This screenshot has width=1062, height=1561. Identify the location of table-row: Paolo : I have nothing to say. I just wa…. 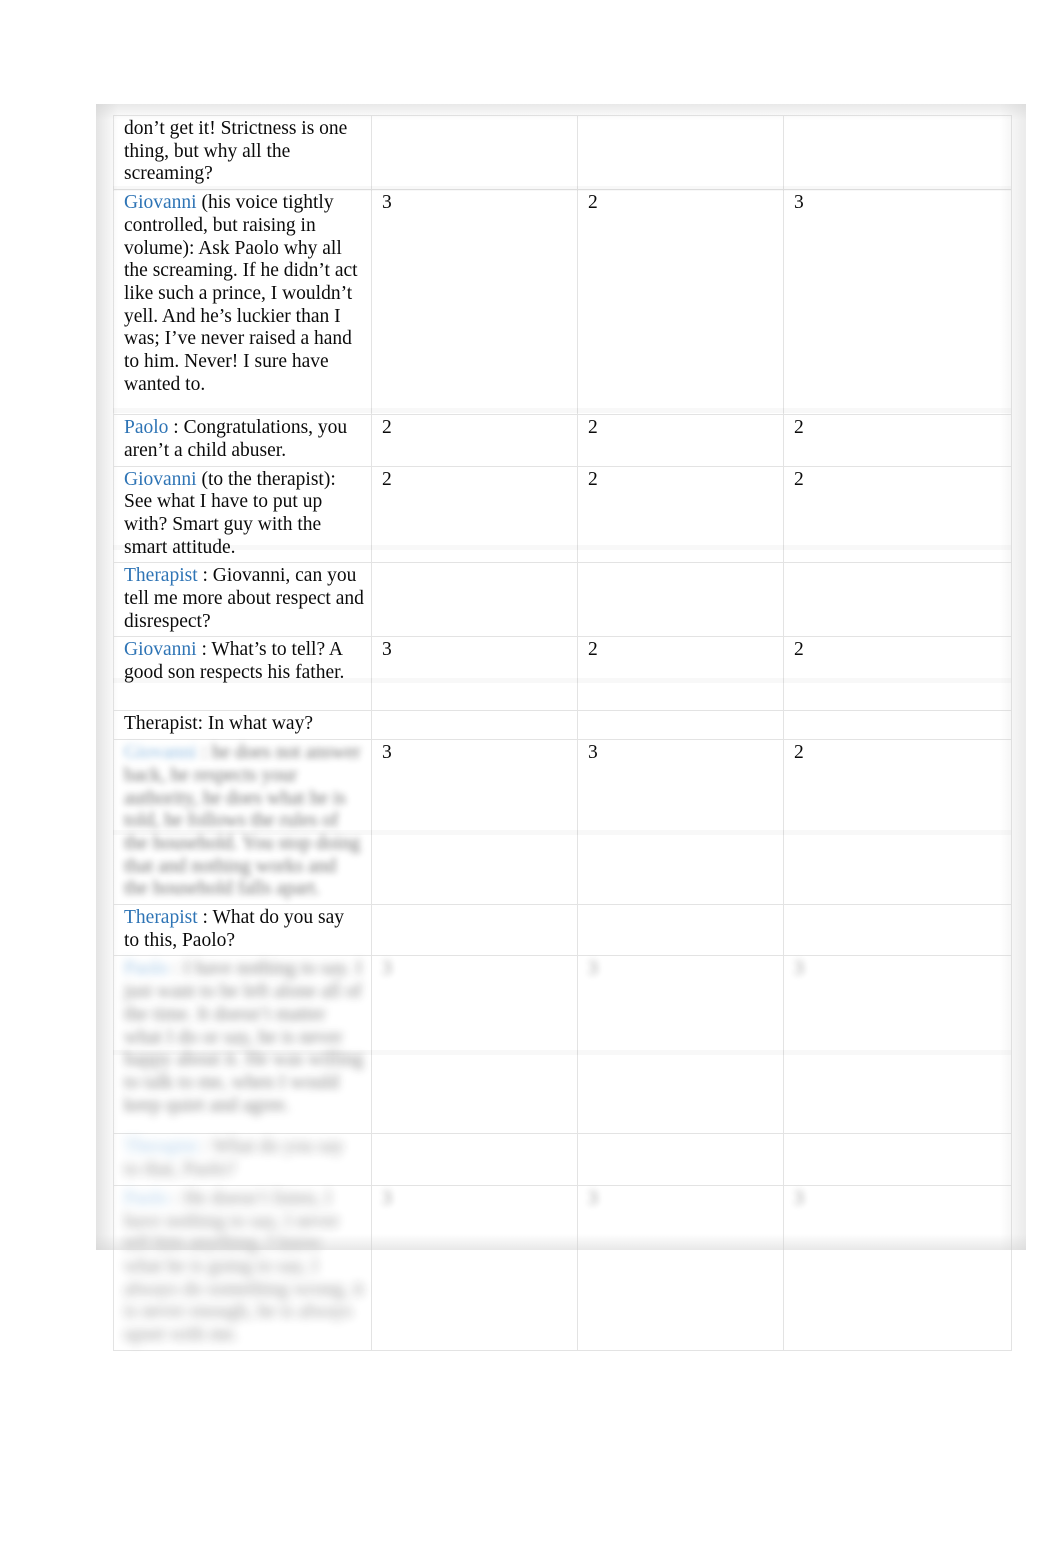
(562, 1045).